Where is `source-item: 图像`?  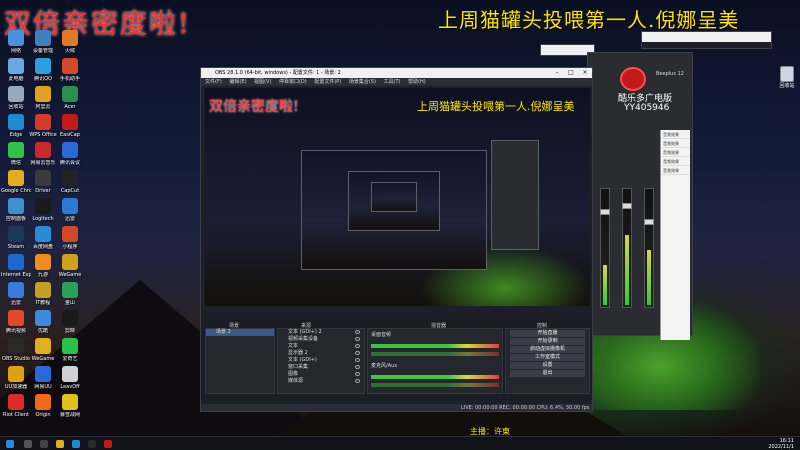
source-item: 图像 is located at coordinates (321, 374).